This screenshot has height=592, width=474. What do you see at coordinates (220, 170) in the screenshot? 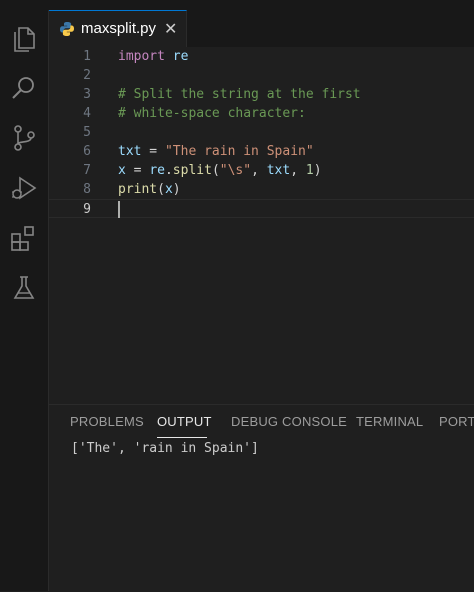
I see `code-text: x = re.split("\s", txt, 1)` at bounding box center [220, 170].